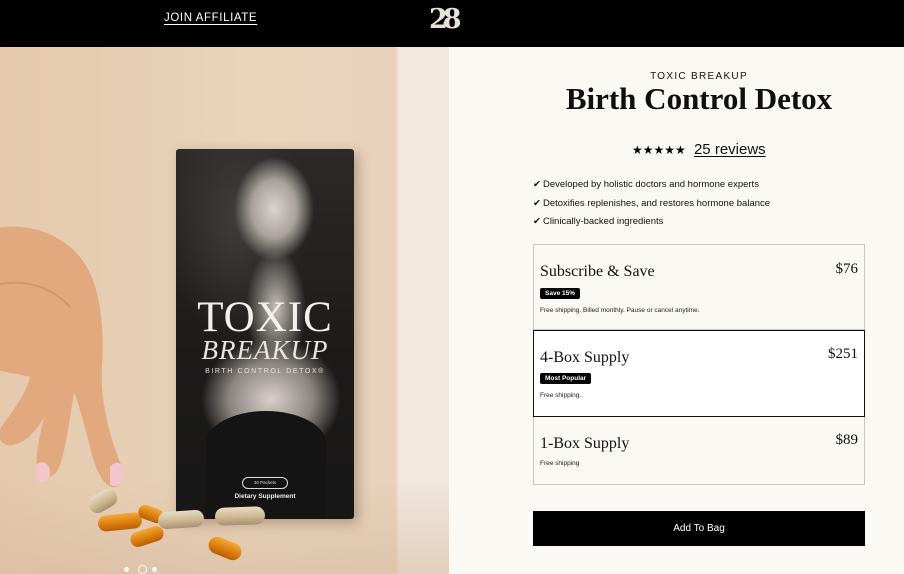 This screenshot has height=574, width=904. Describe the element at coordinates (847, 269) in the screenshot. I see `option-price: $76` at that location.